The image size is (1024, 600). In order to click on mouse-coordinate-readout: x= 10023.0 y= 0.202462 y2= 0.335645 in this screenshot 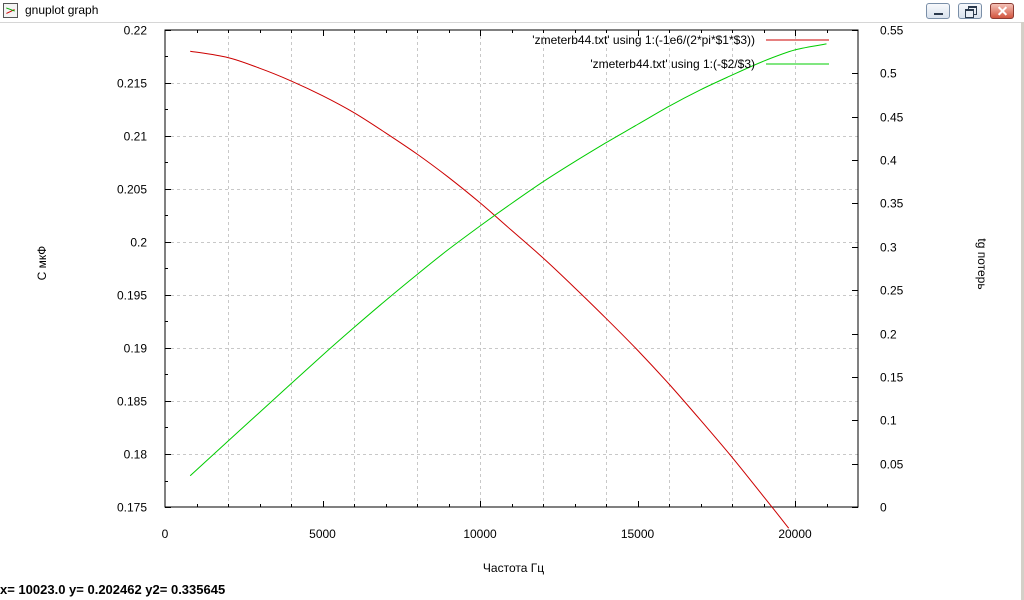, I will do `click(113, 589)`.